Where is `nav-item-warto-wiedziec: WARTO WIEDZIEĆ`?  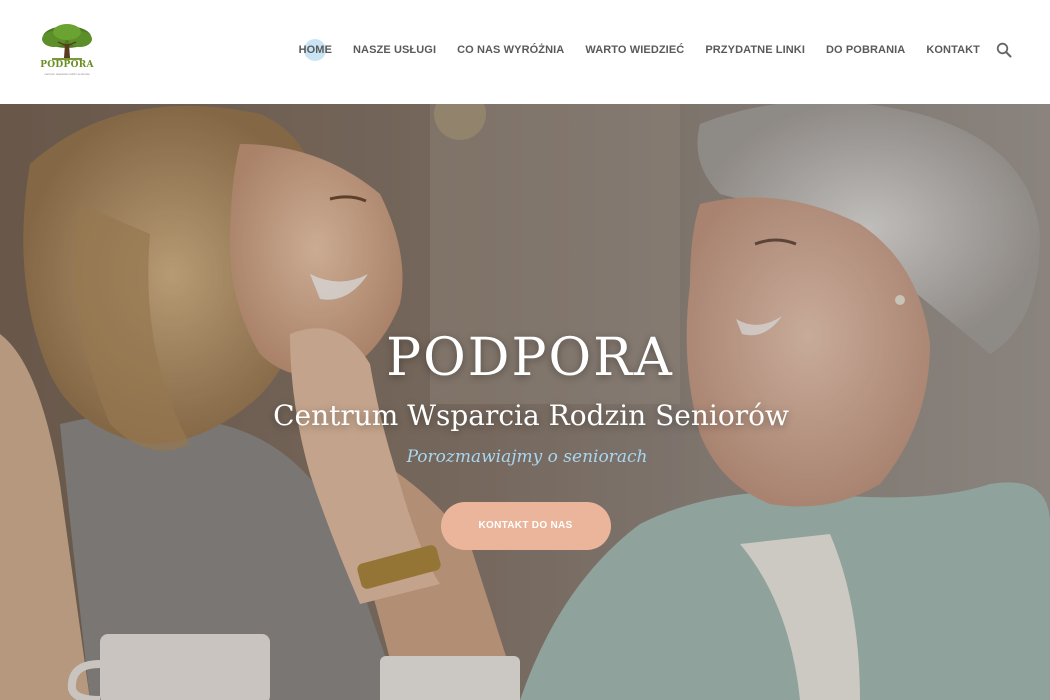
nav-item-warto-wiedziec: WARTO WIEDZIEĆ is located at coordinates (634, 50).